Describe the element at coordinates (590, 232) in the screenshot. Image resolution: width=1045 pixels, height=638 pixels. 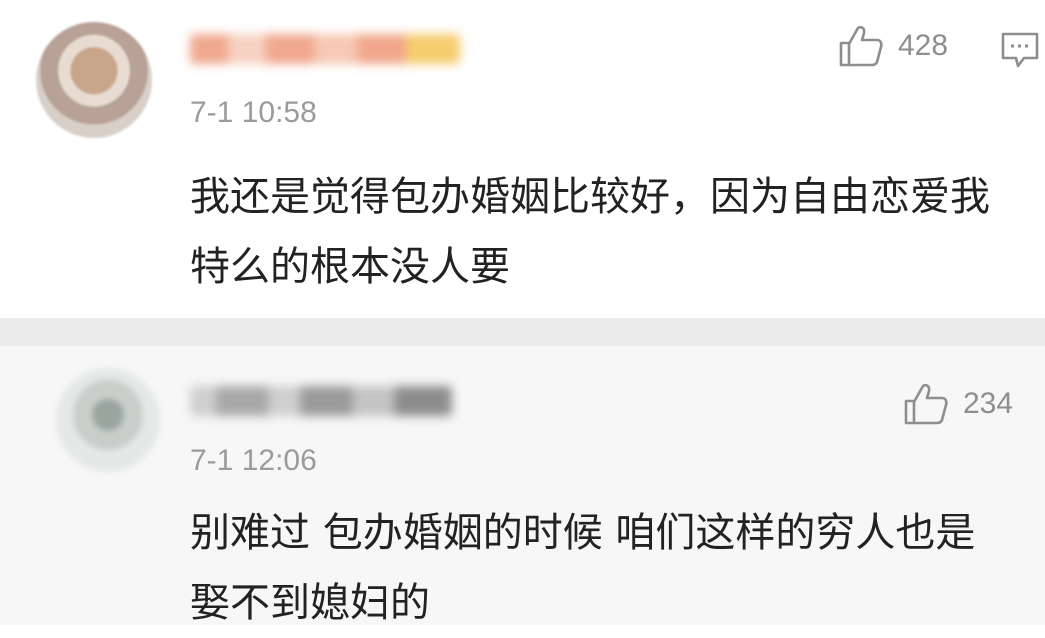
I see `comment-text: 我还是觉得包办婚姻比较好，因为自由恋爱我特么的根本没人要` at that location.